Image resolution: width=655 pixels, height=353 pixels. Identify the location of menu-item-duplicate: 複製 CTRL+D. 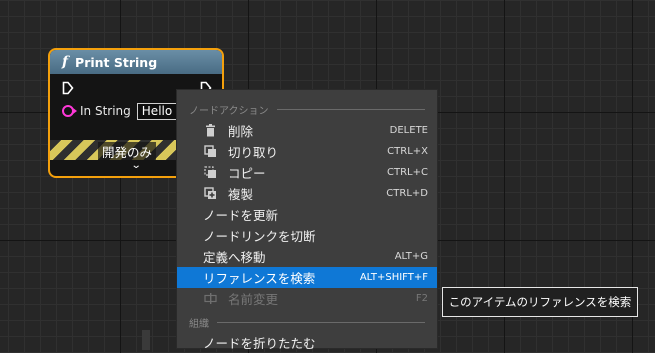
(307, 193).